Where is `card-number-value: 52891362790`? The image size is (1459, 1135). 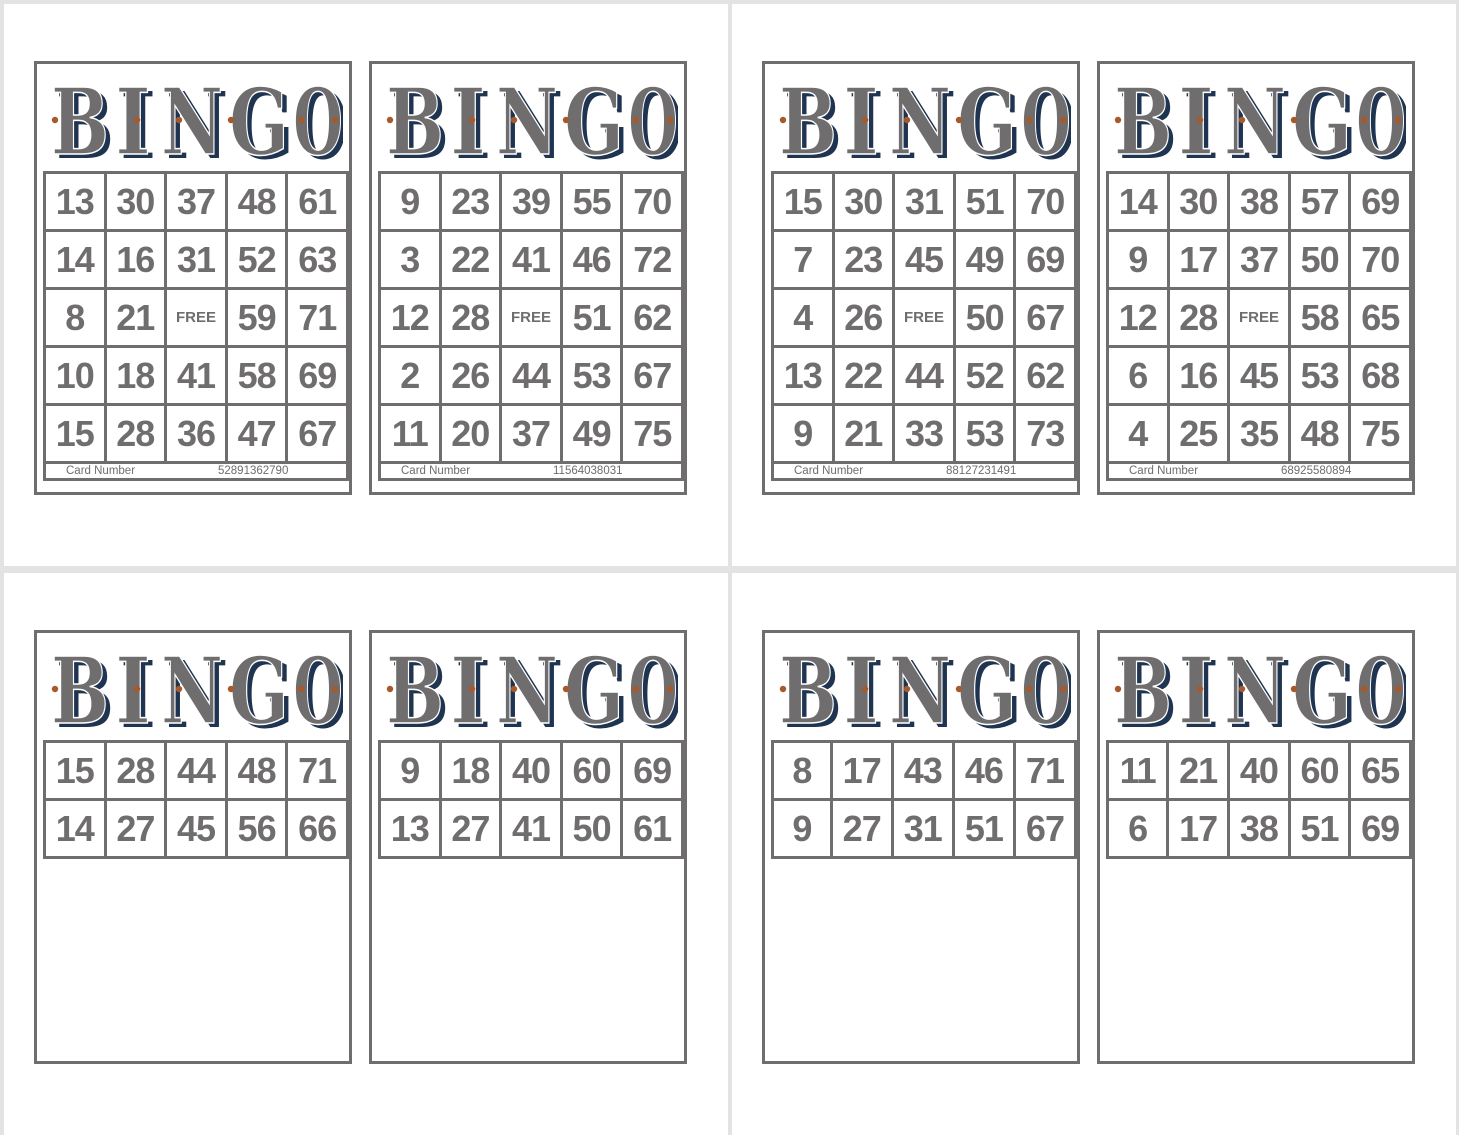 card-number-value: 52891362790 is located at coordinates (253, 471).